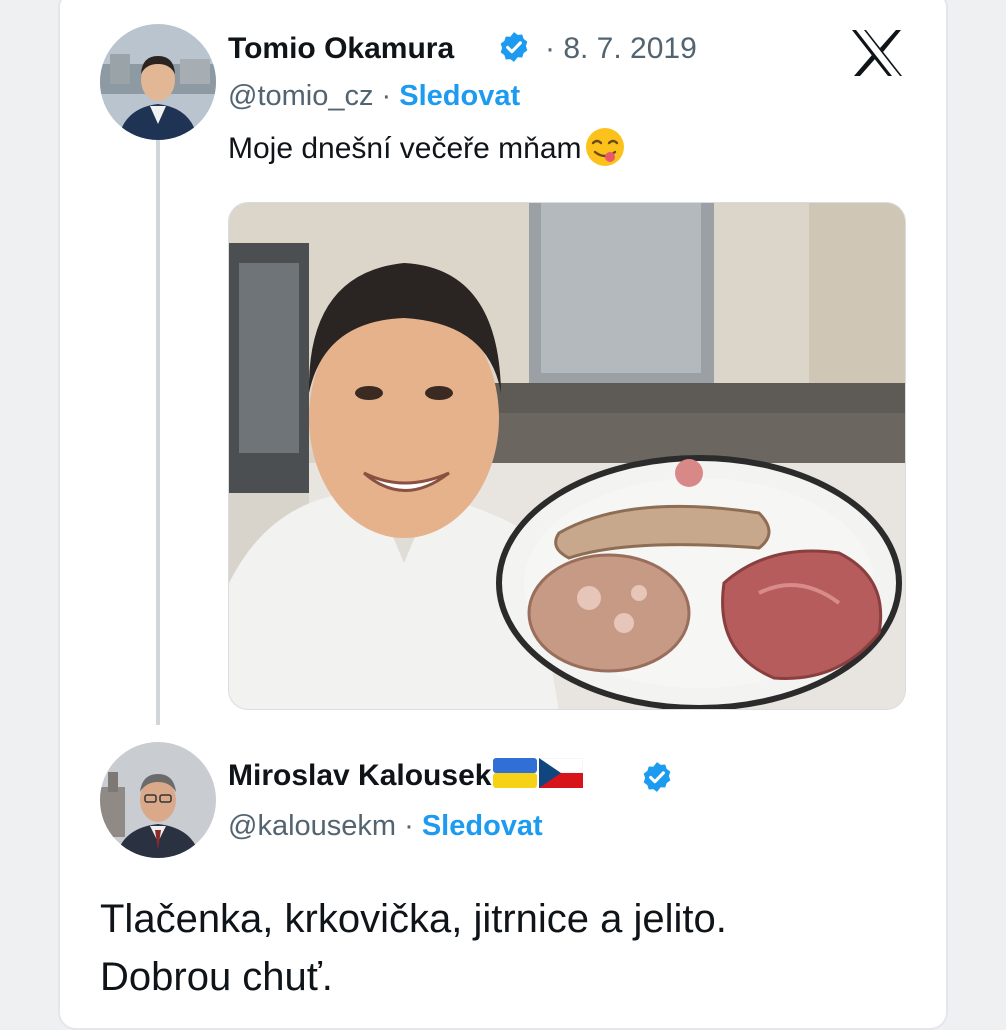 Image resolution: width=1006 pixels, height=1030 pixels. I want to click on verified-badge-icon, so click(514, 47).